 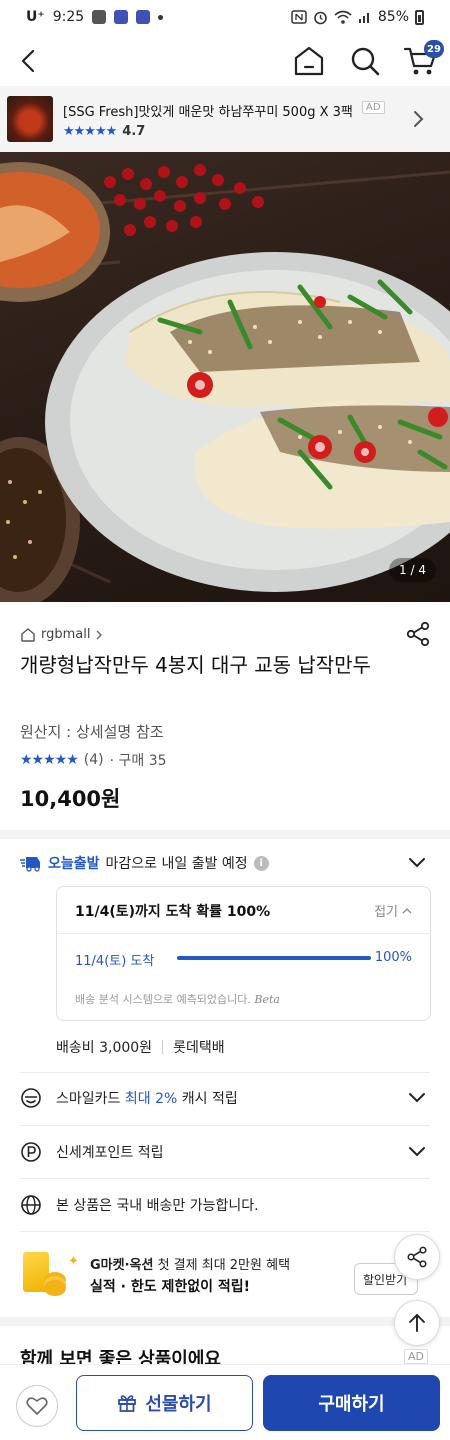 I want to click on gift-icon, so click(x=127, y=1403).